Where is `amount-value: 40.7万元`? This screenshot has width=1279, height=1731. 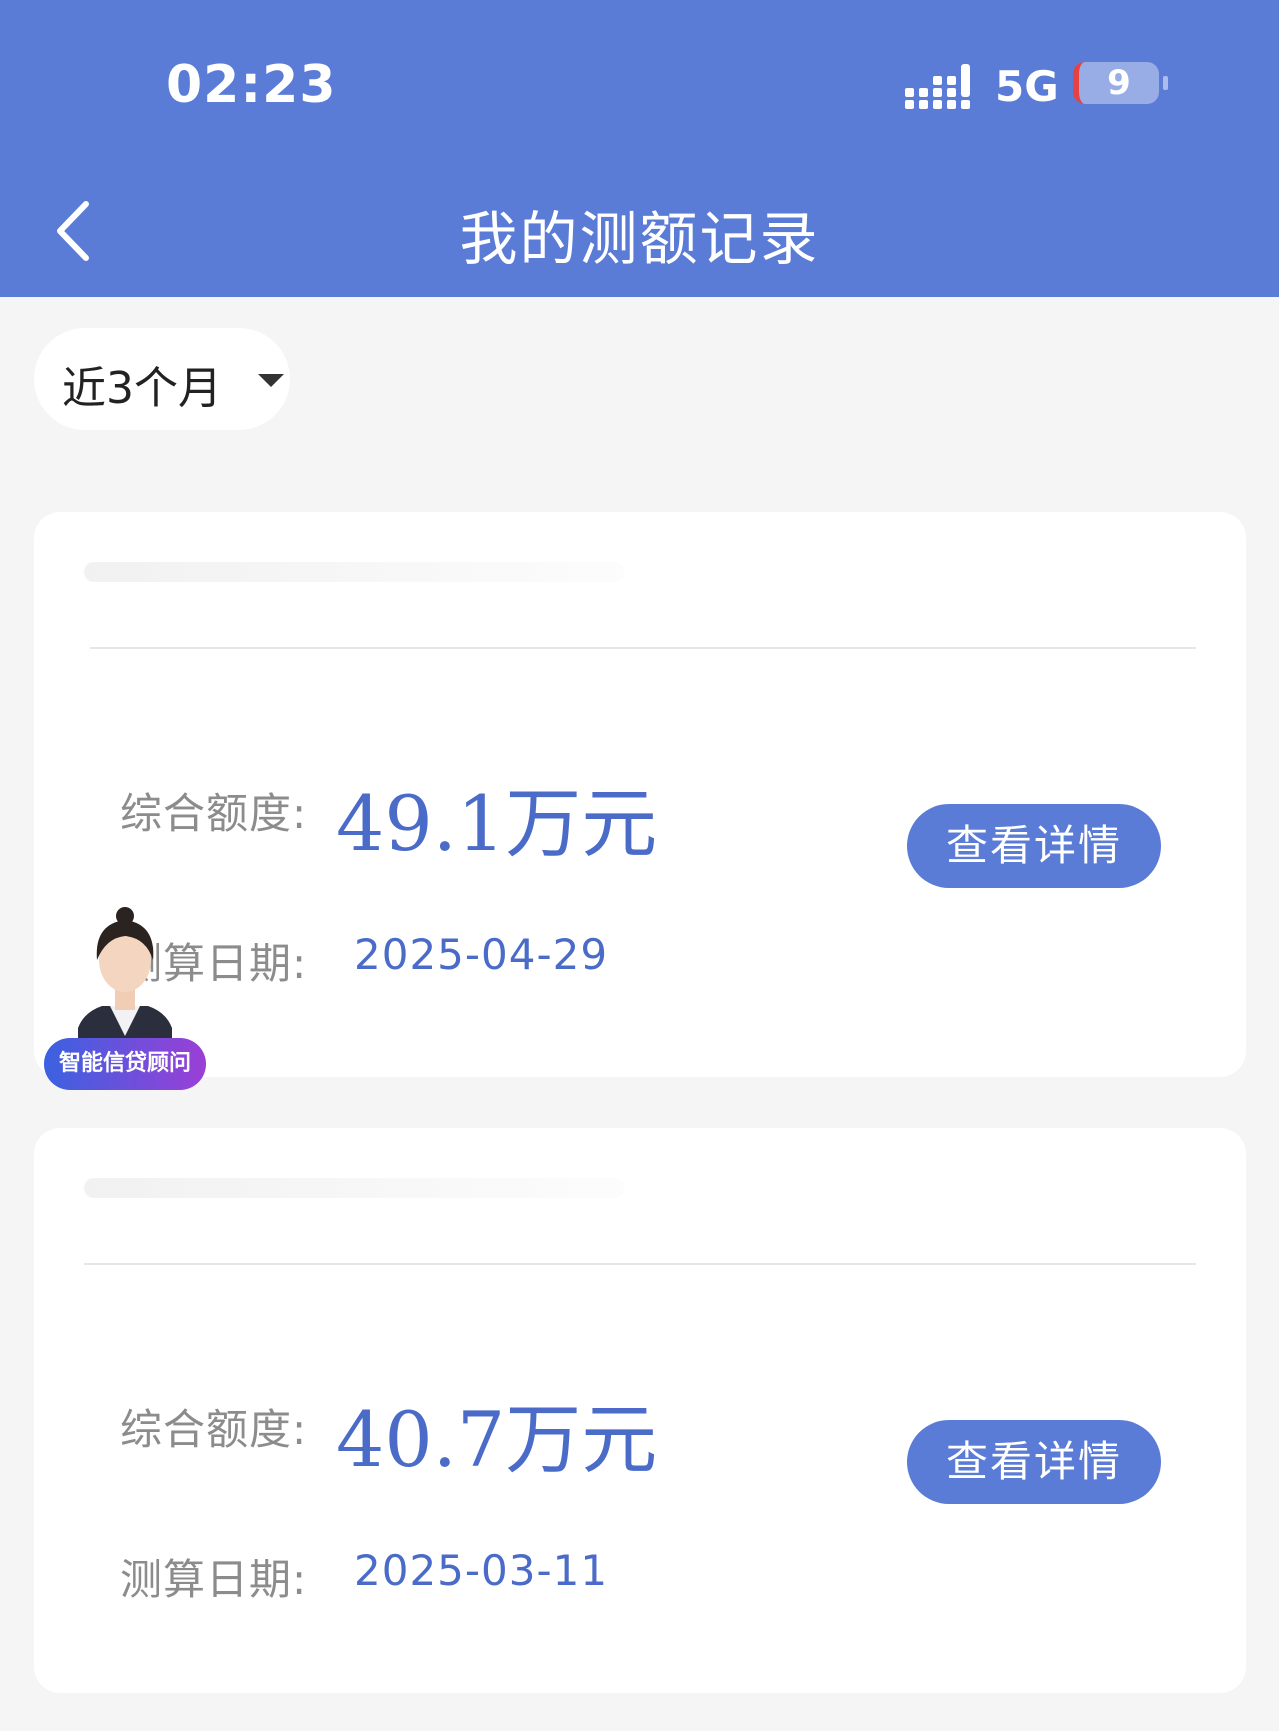 amount-value: 40.7万元 is located at coordinates (497, 1439).